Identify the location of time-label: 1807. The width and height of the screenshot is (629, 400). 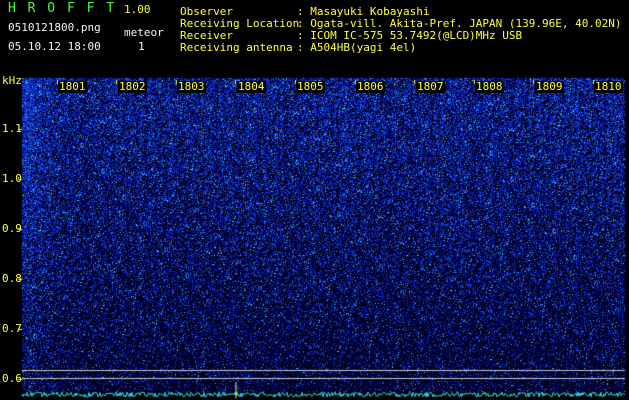
(430, 86).